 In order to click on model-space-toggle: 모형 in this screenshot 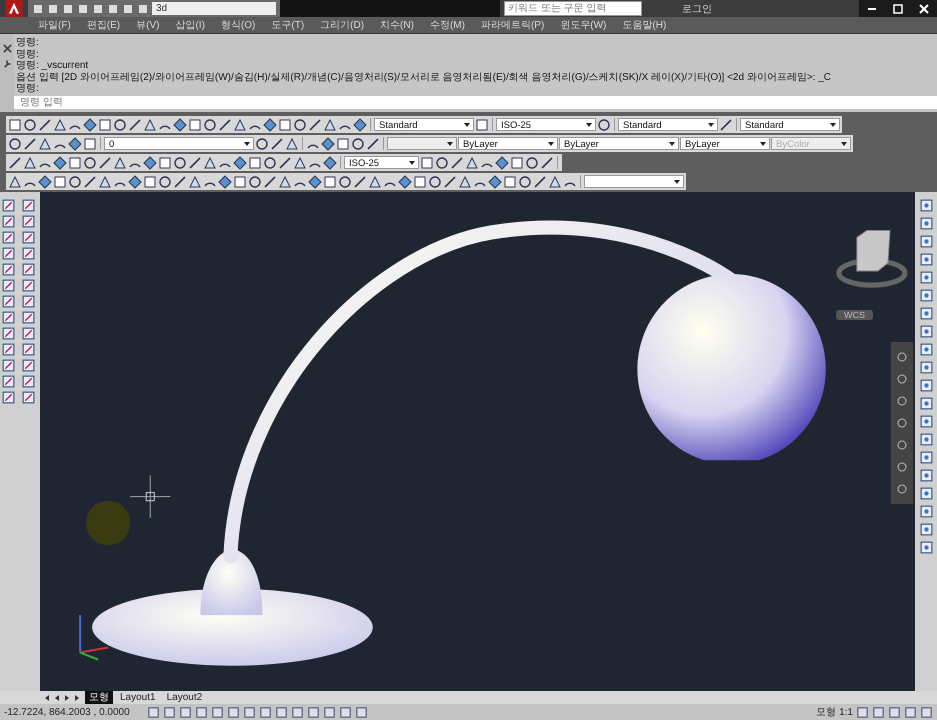, I will do `click(826, 712)`.